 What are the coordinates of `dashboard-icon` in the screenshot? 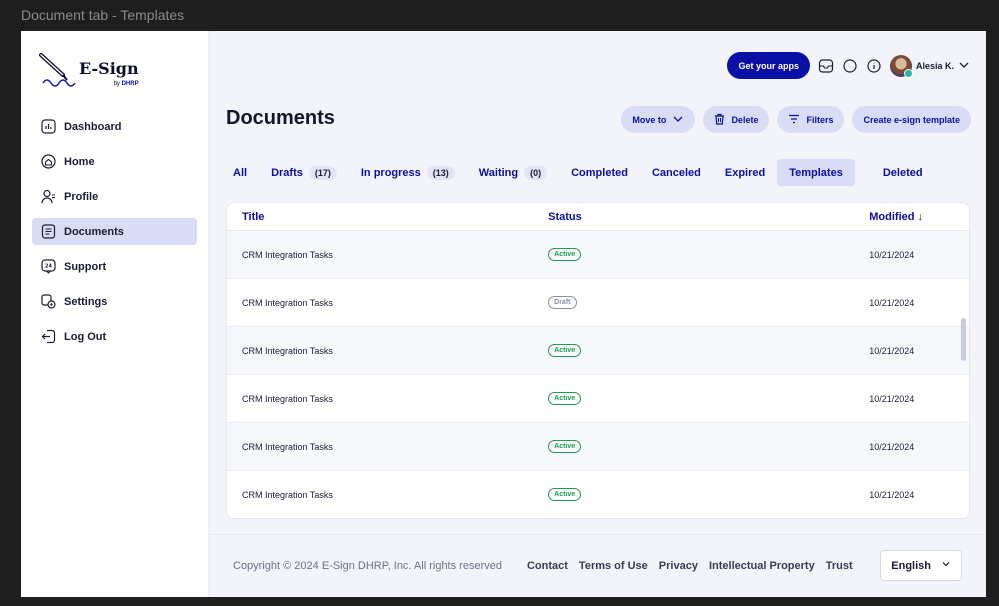 It's located at (48, 127).